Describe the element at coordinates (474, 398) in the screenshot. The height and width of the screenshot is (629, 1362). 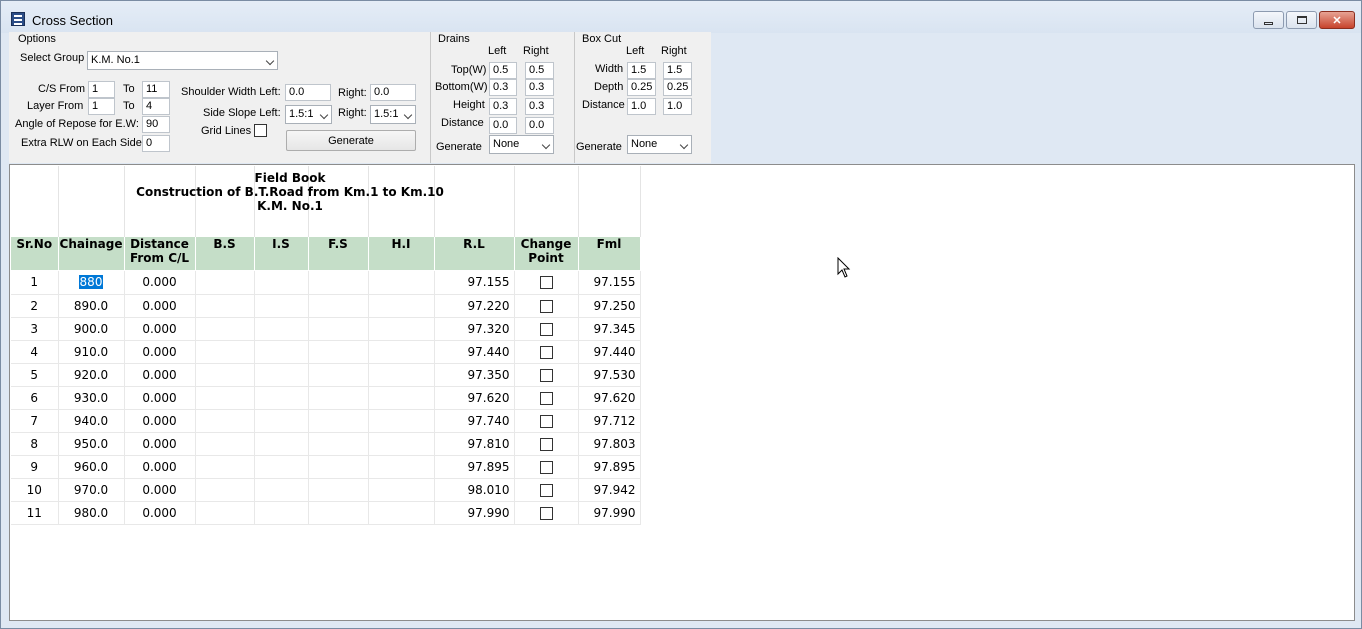
I see `cell-rl: 97.620` at that location.